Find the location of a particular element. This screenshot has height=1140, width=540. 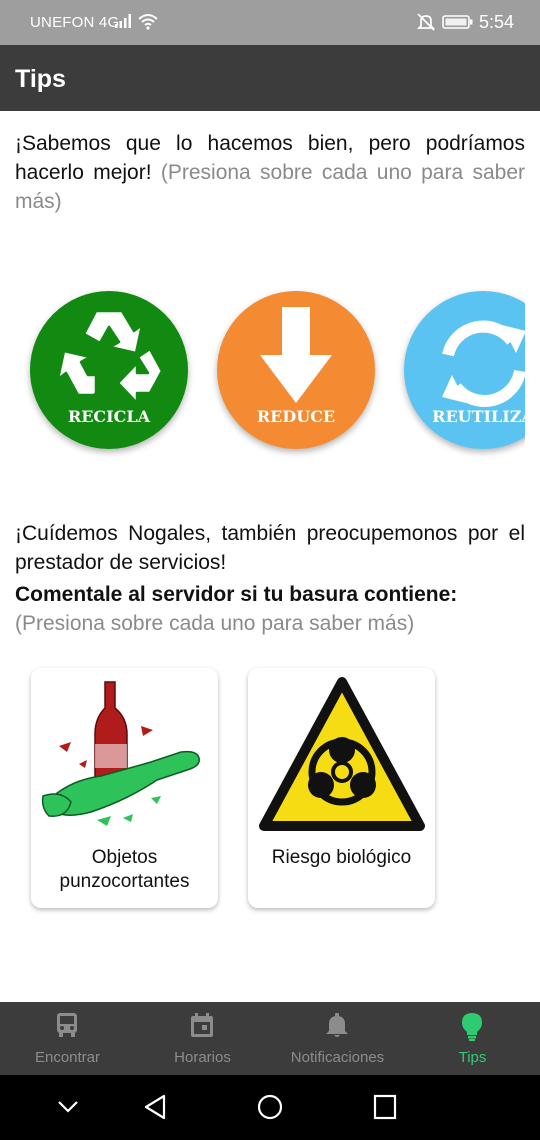

bell-off-icon is located at coordinates (426, 22).